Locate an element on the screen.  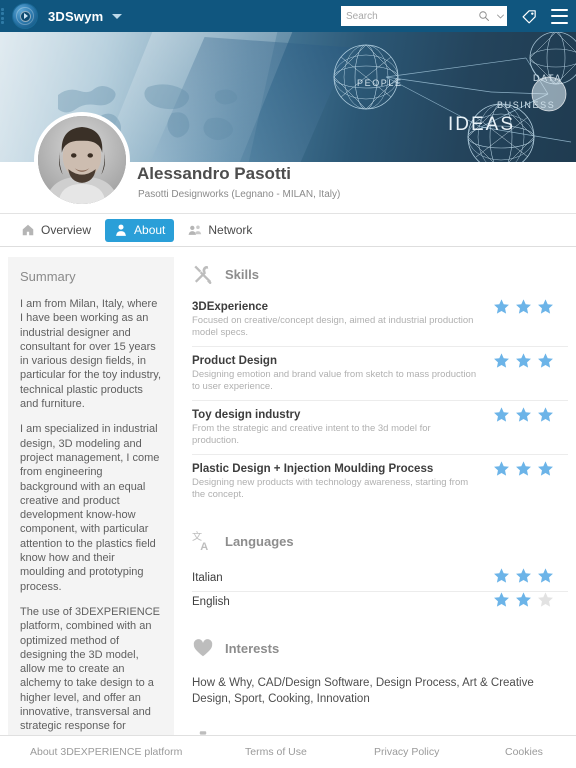
search-input is located at coordinates (412, 16).